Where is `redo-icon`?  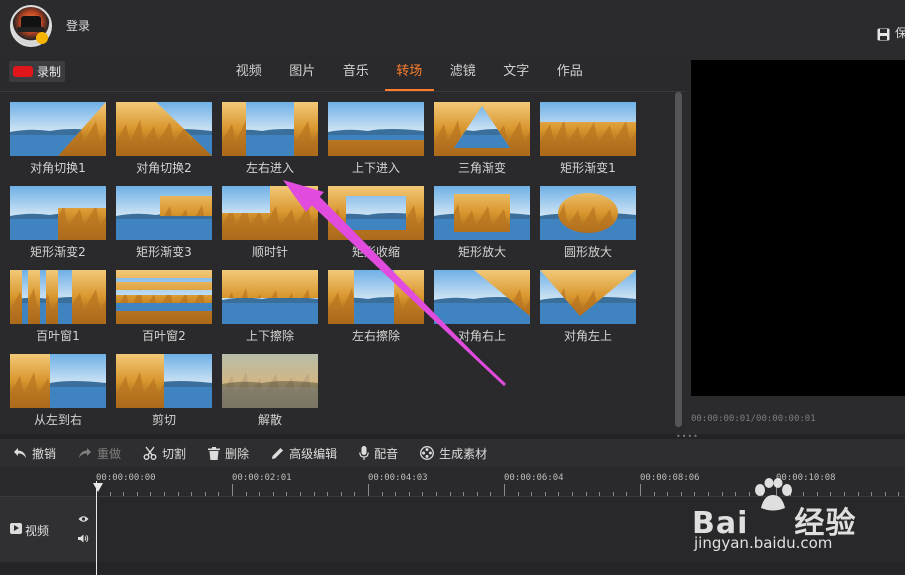 redo-icon is located at coordinates (85, 453).